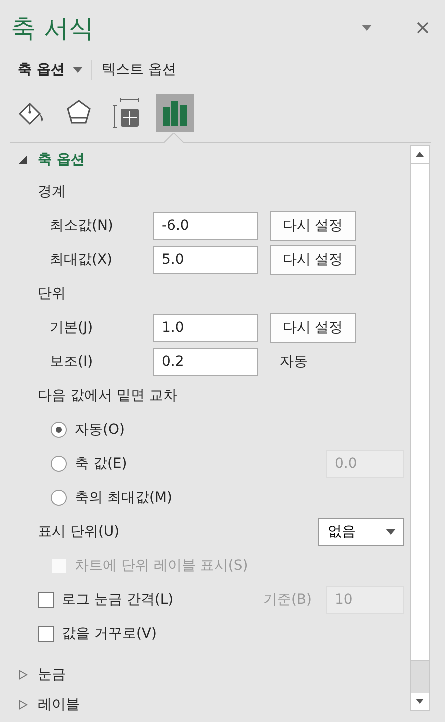 The width and height of the screenshot is (445, 722). What do you see at coordinates (59, 705) in the screenshot?
I see `section-title: 레이블` at bounding box center [59, 705].